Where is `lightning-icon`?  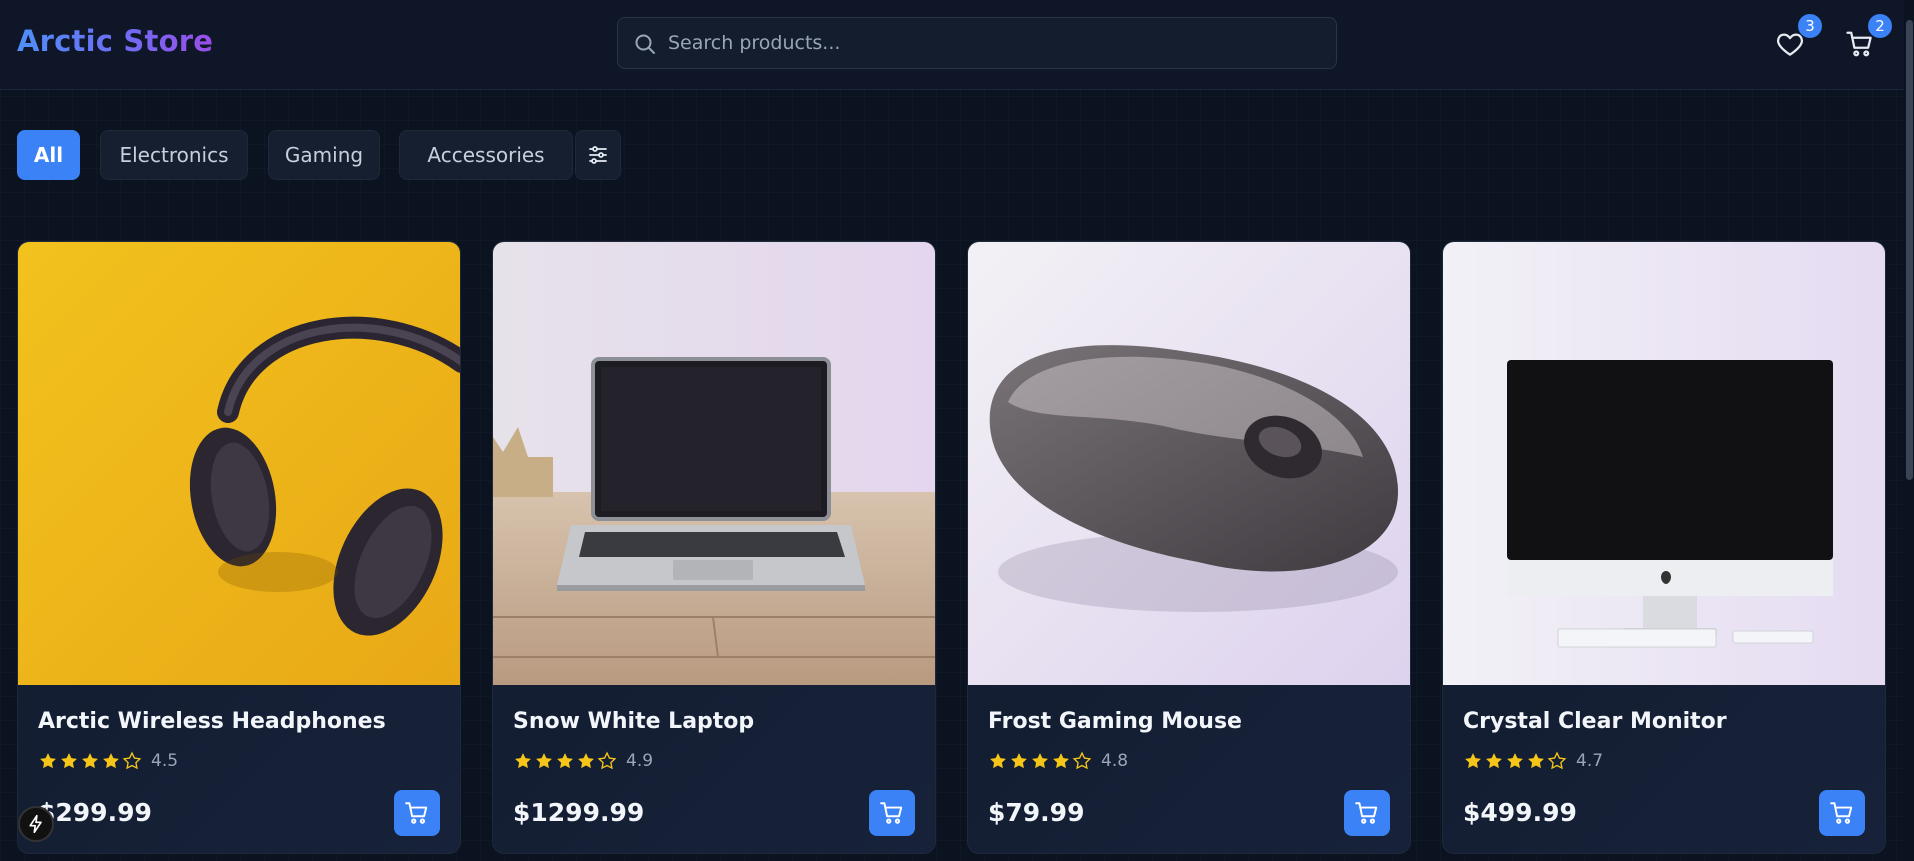
lightning-icon is located at coordinates (35, 824).